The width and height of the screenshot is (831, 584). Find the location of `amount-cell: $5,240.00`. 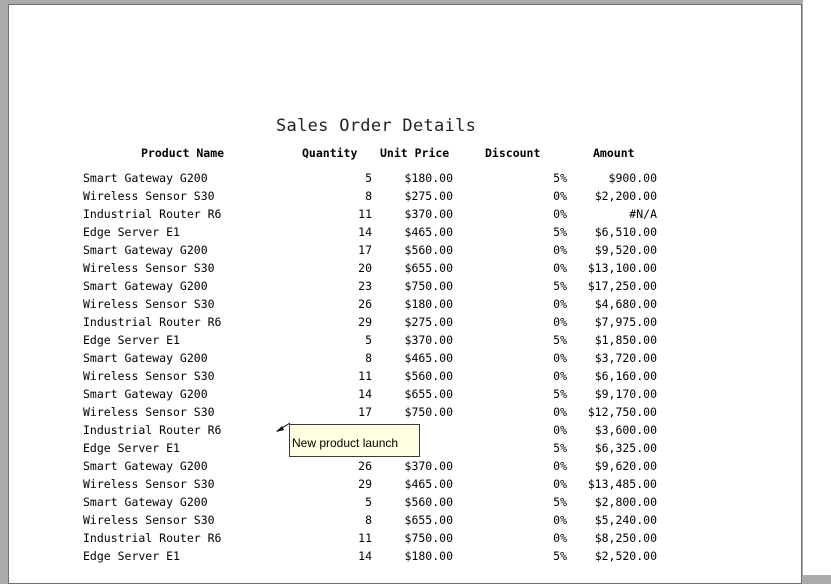

amount-cell: $5,240.00 is located at coordinates (625, 520).